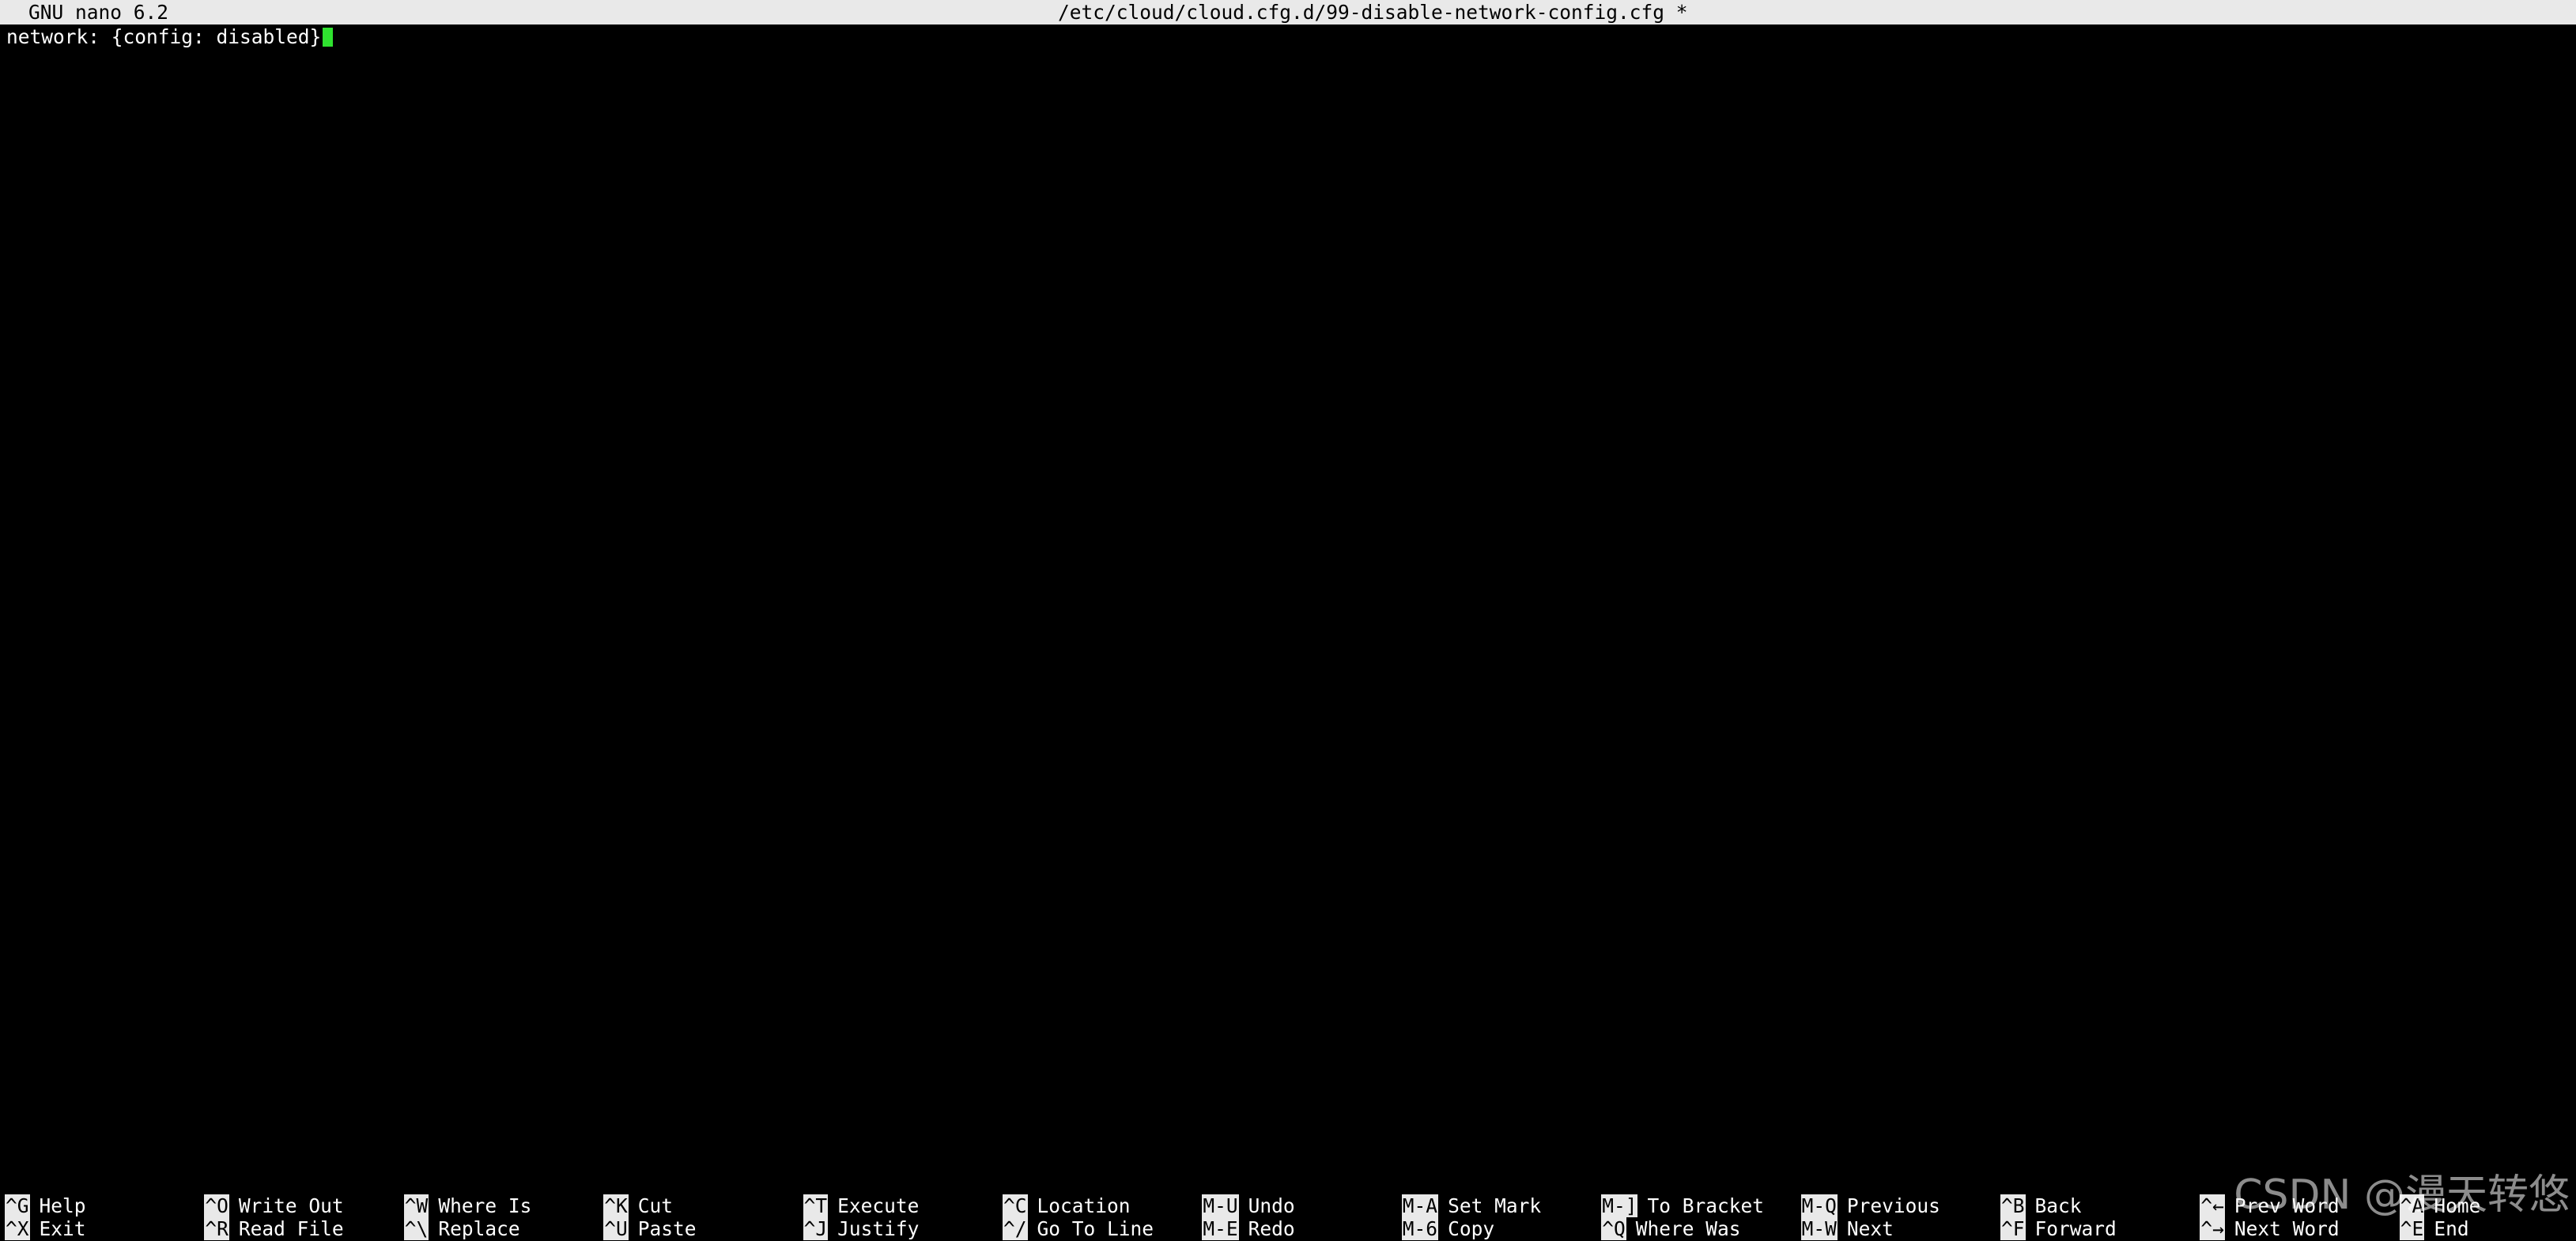 This screenshot has width=2576, height=1241. Describe the element at coordinates (1688, 1228) in the screenshot. I see `shortcut-label: Where Was` at that location.